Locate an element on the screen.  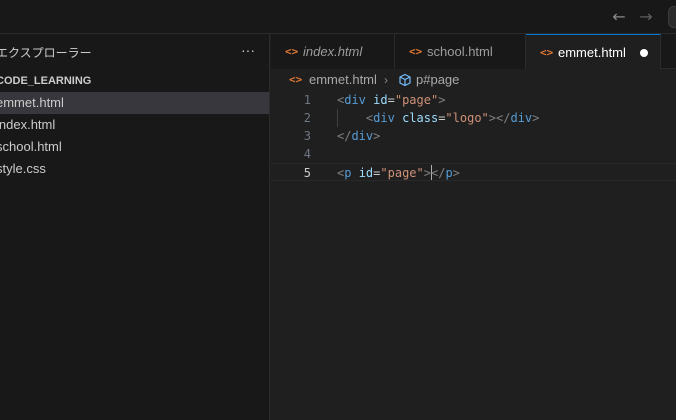
editor-tab-bar: <> index.html <> school.html <> emmet.html is located at coordinates (473, 52).